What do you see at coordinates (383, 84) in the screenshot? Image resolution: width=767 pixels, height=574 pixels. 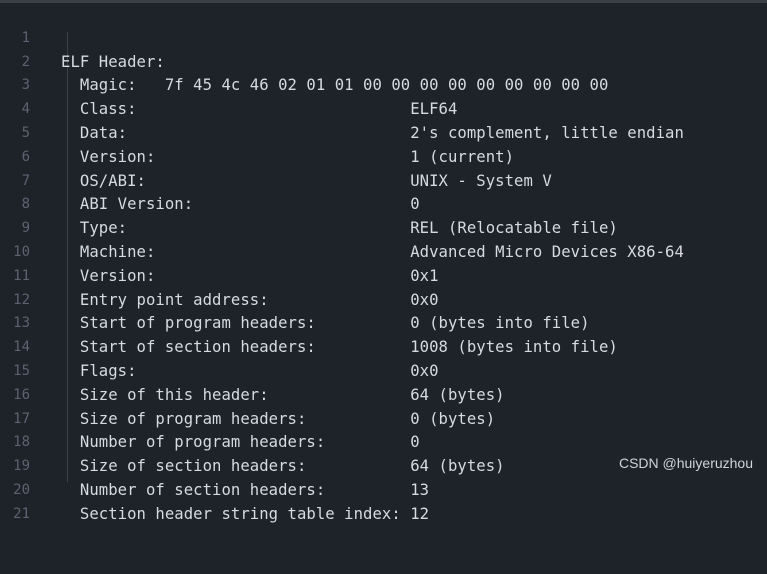 I see `code-line: 3 Class: ELF64` at bounding box center [383, 84].